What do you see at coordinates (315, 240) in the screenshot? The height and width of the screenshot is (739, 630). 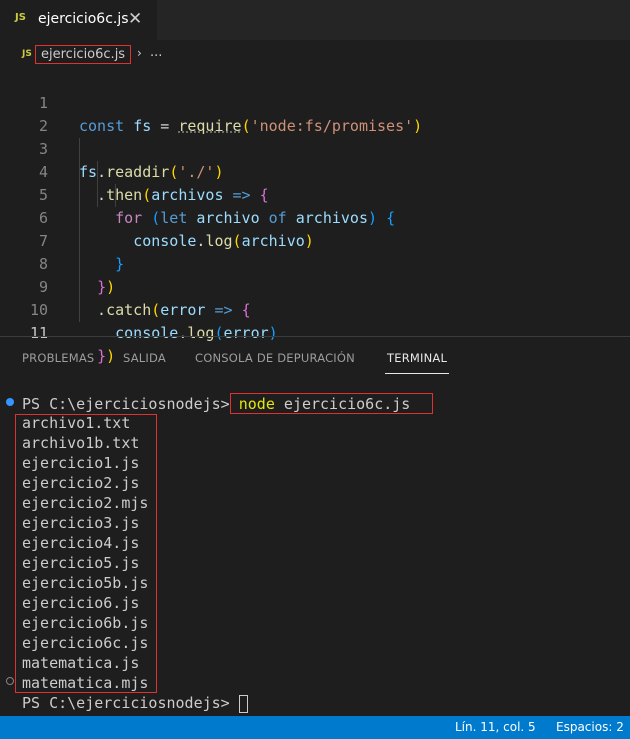 I see `code-line: 7 }` at bounding box center [315, 240].